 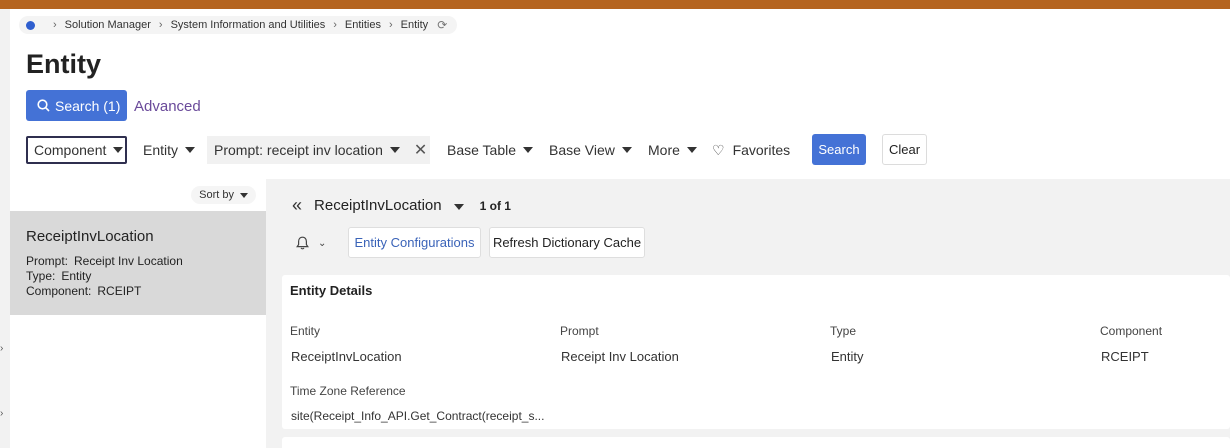 What do you see at coordinates (1131, 331) in the screenshot?
I see `component-field-label: Component` at bounding box center [1131, 331].